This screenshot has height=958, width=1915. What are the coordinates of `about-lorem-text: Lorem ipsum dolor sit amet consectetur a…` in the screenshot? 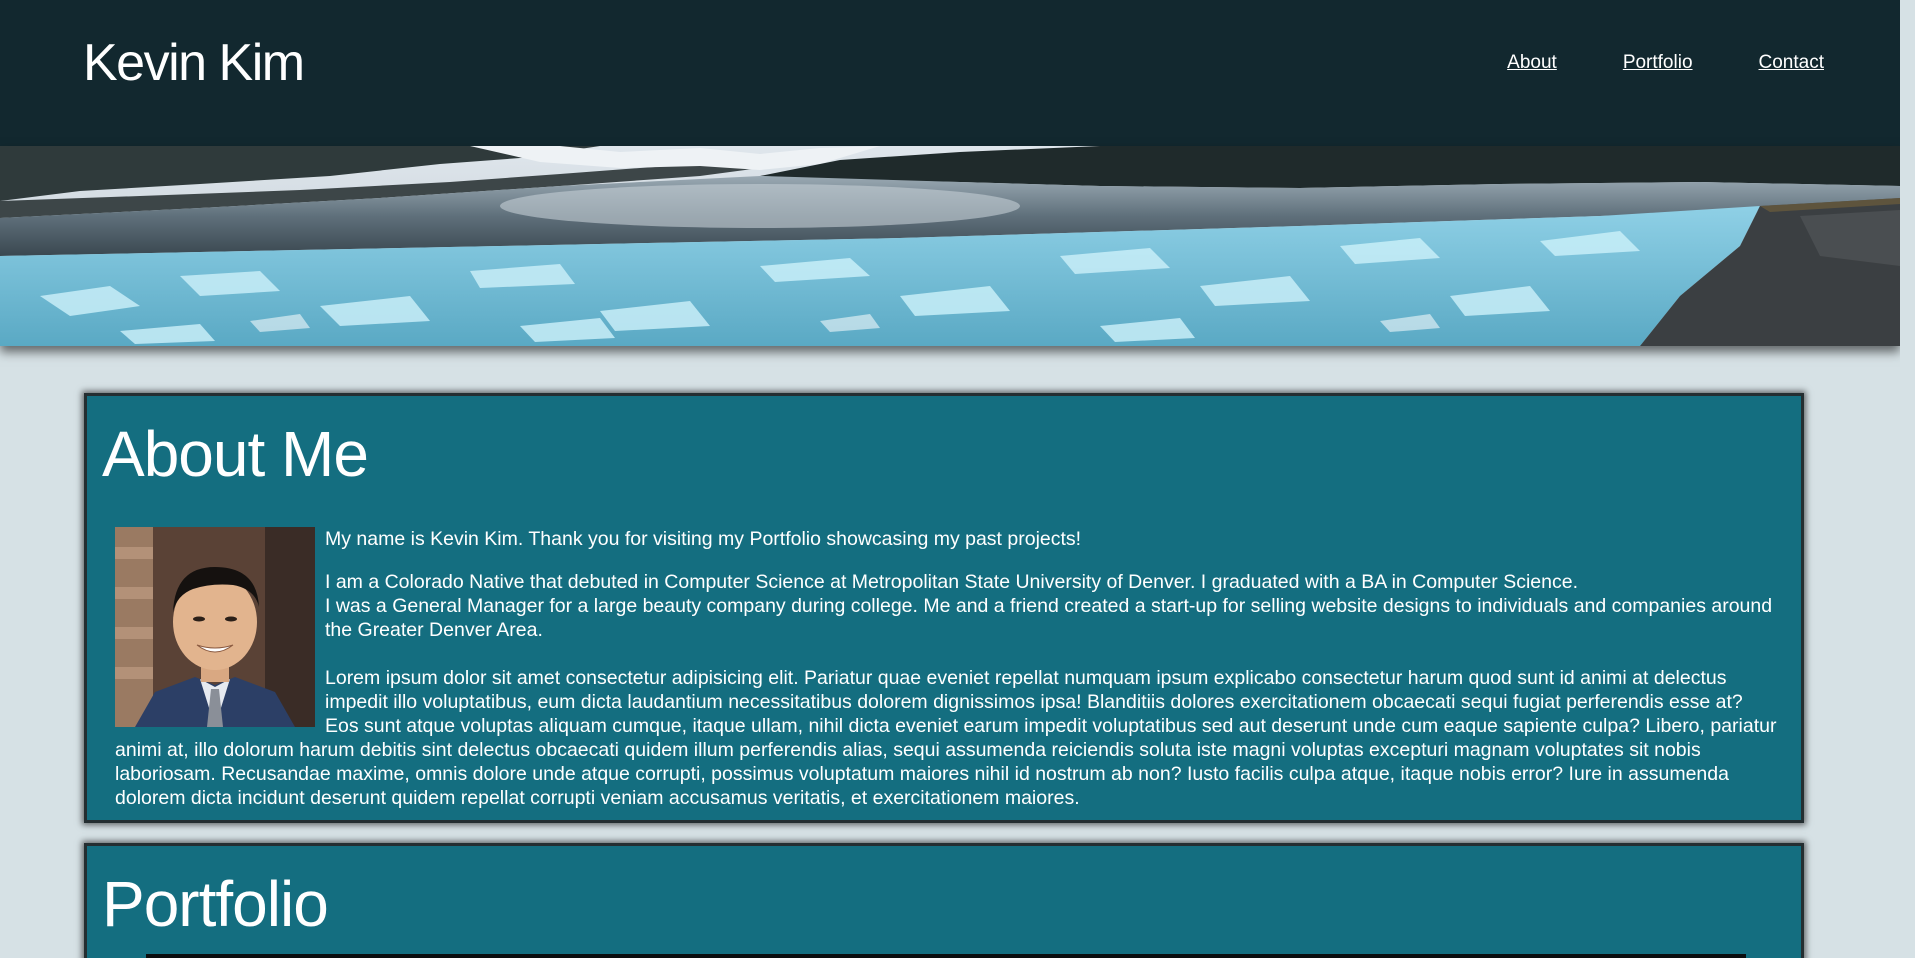 It's located at (946, 738).